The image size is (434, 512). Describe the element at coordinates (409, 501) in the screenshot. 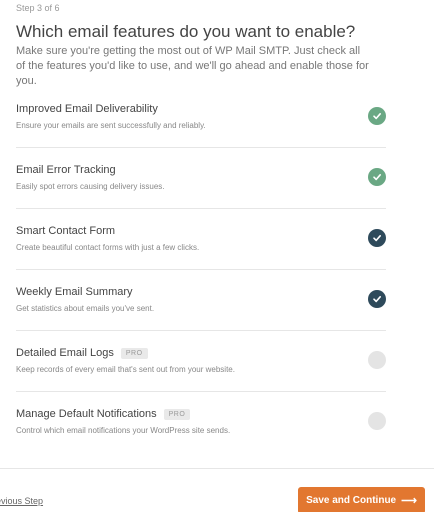

I see `arrow-right-icon: ⟶` at that location.